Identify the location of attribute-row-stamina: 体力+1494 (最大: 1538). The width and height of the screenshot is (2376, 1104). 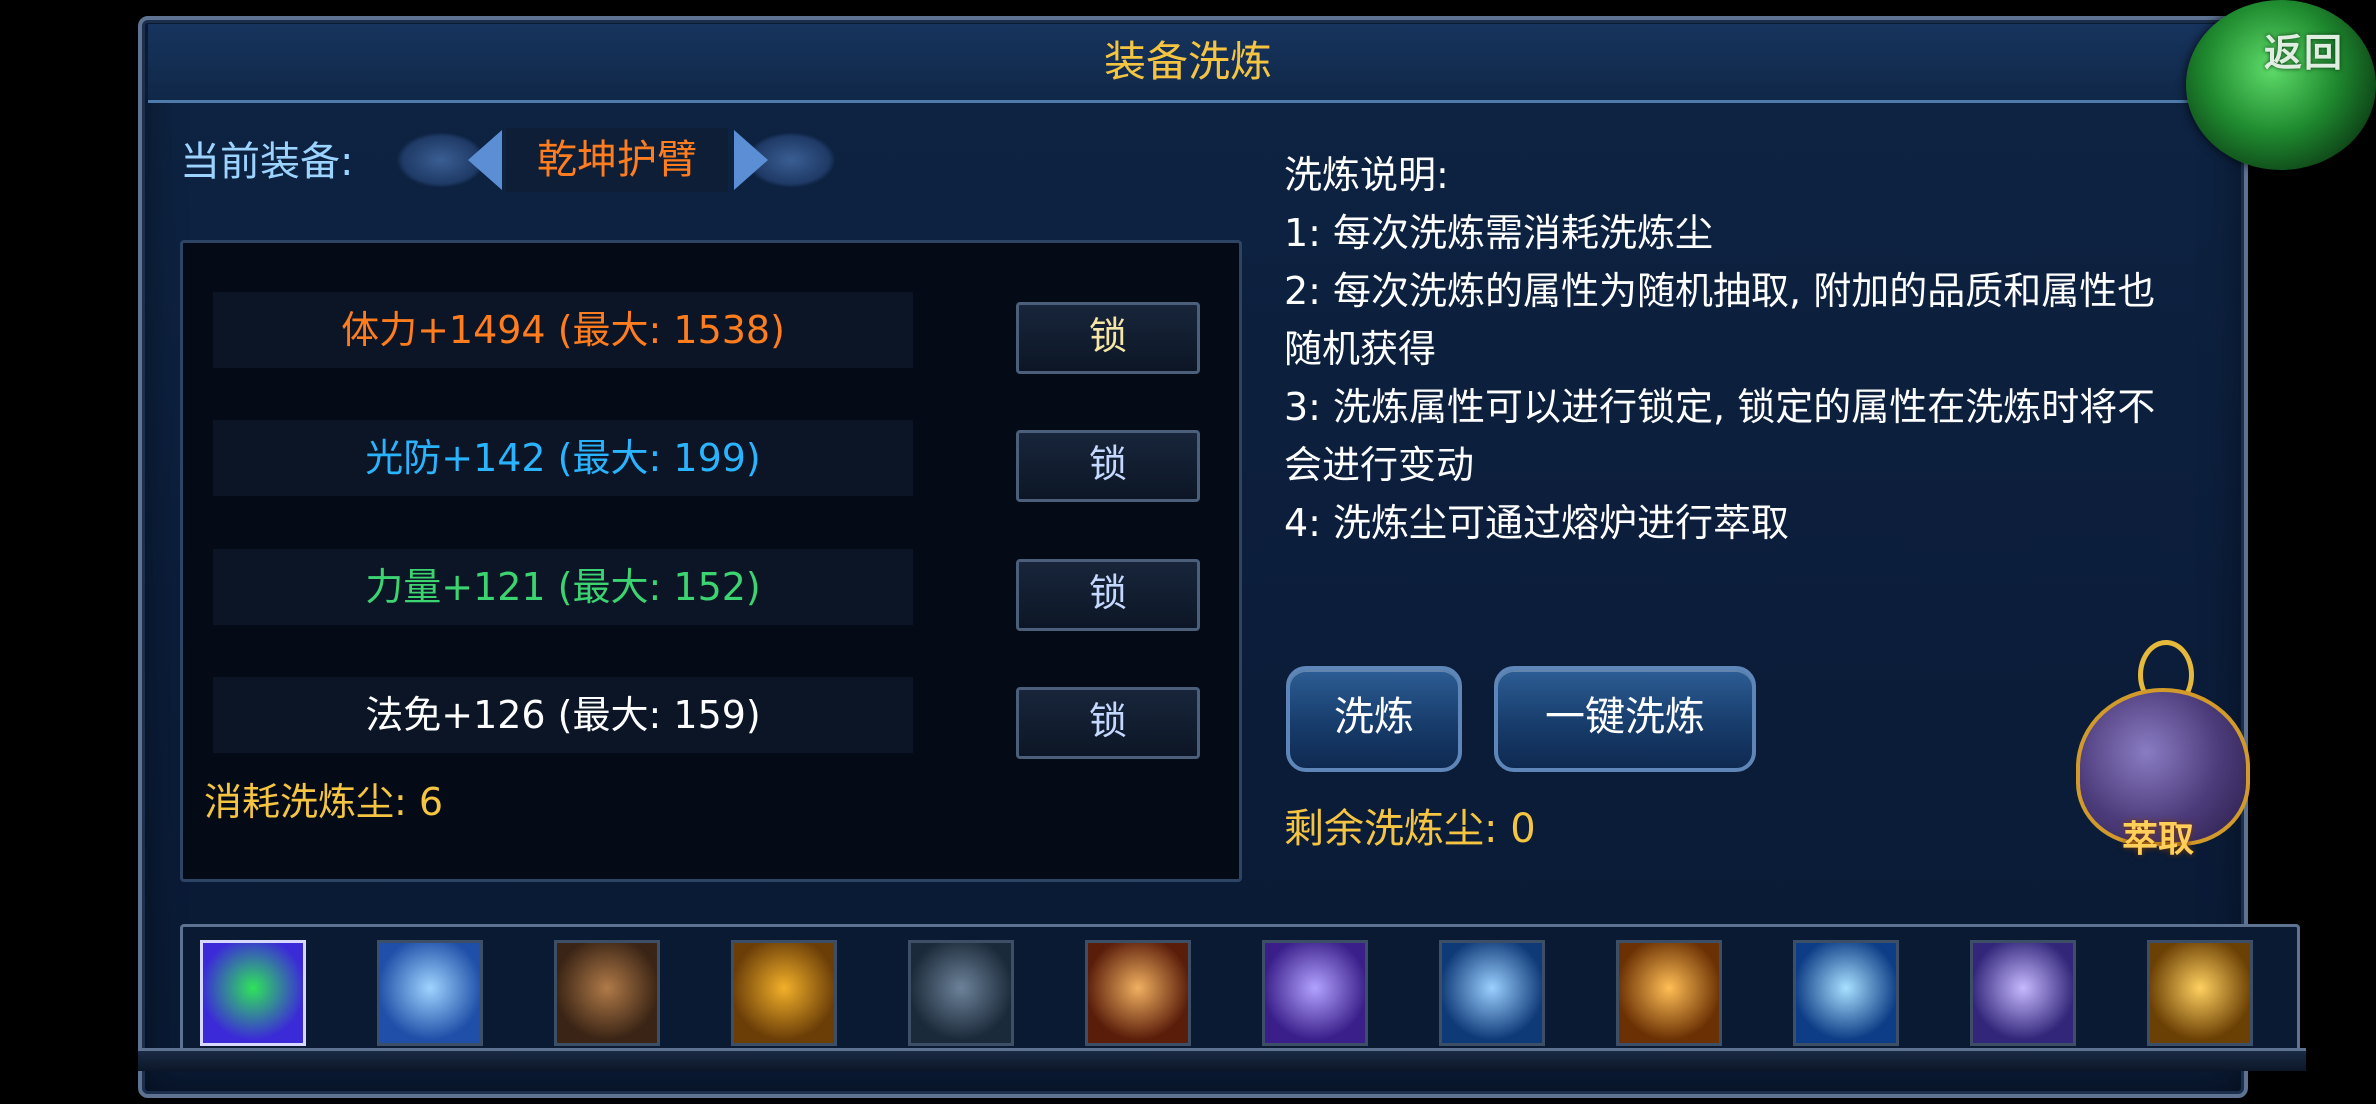
(563, 330).